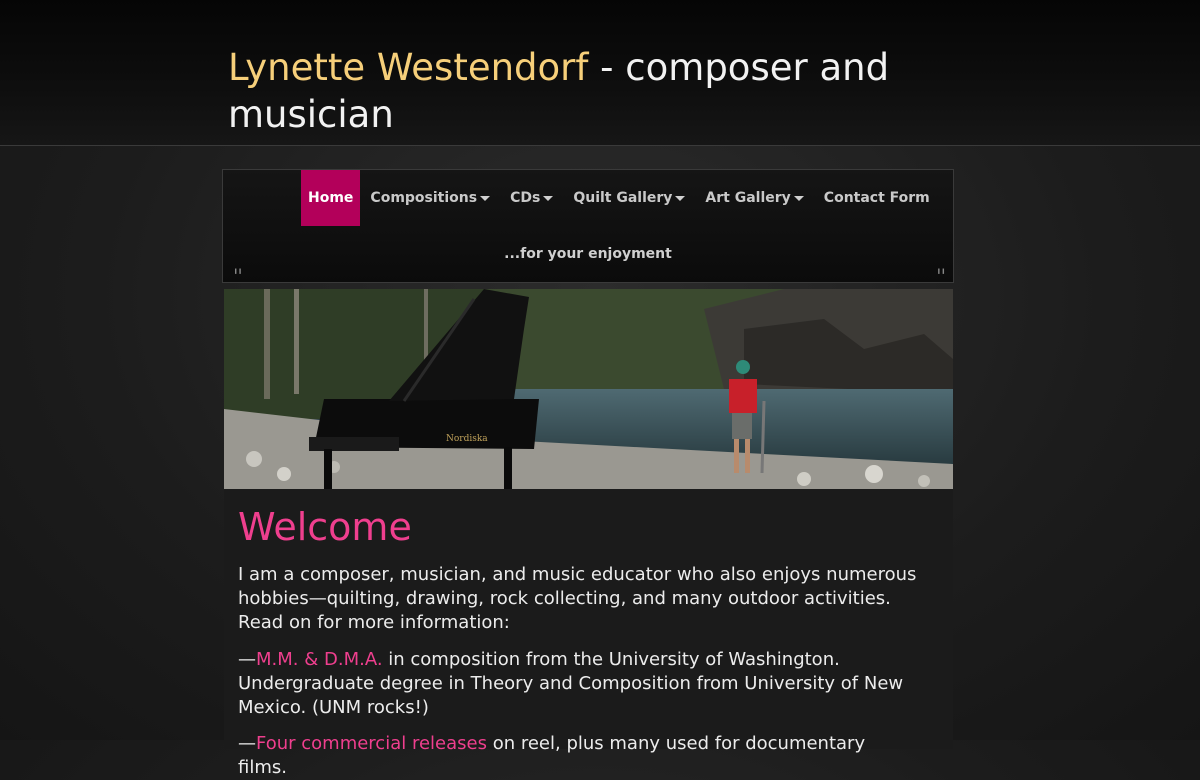 The image size is (1200, 780). I want to click on nav-item-cds: CDs, so click(531, 198).